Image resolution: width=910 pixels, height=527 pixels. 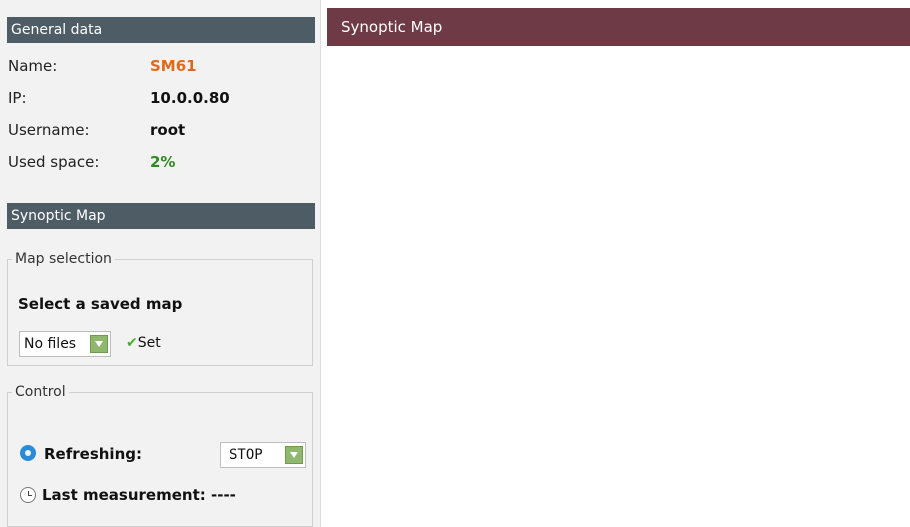 I want to click on set-map-button: ✔Set, so click(x=143, y=343).